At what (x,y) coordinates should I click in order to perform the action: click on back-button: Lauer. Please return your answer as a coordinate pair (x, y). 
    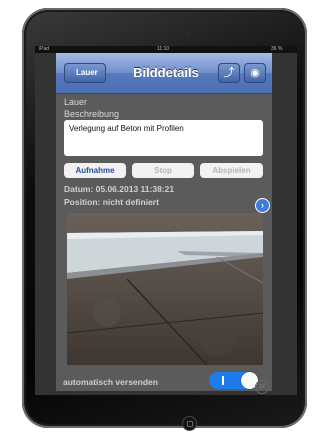
    Looking at the image, I should click on (85, 73).